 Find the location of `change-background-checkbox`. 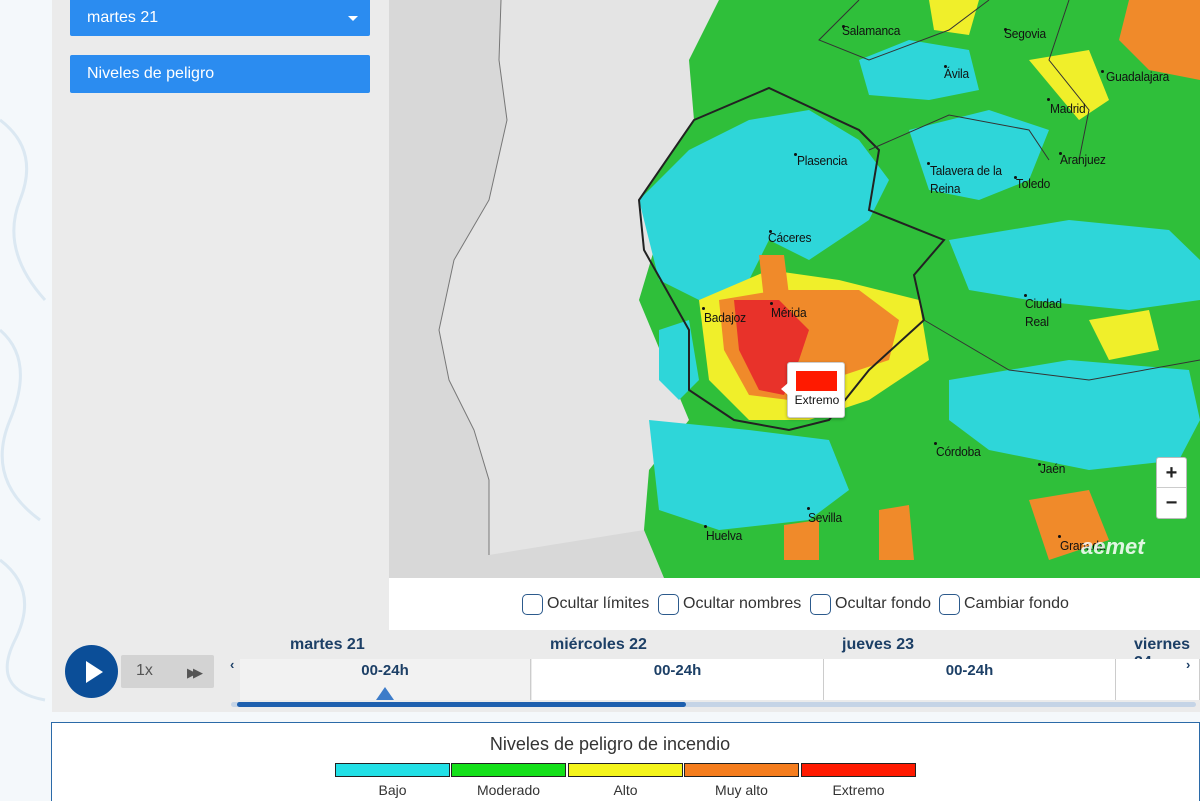

change-background-checkbox is located at coordinates (949, 604).